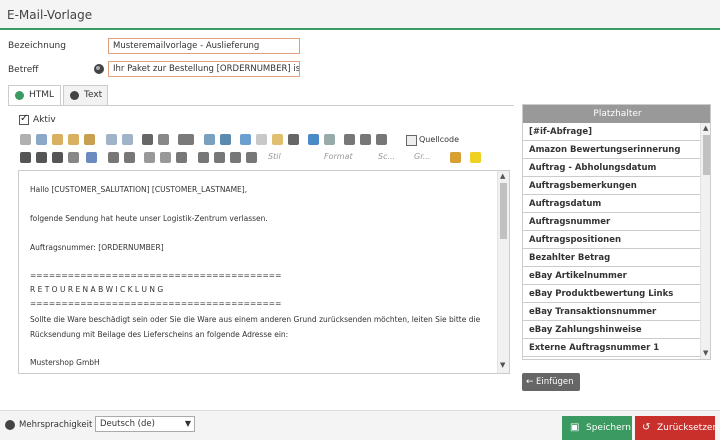 This screenshot has width=720, height=440. I want to click on tab-text: Text, so click(85, 95).